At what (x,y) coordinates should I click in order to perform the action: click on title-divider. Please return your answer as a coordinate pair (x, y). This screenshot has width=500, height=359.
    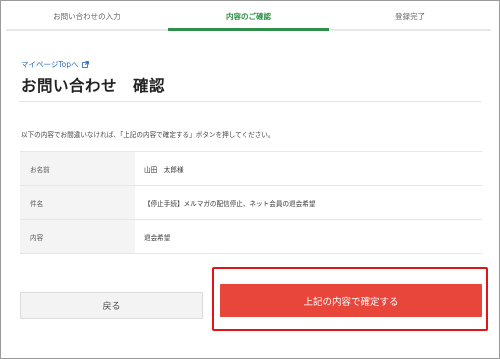
    Looking at the image, I should click on (250, 101).